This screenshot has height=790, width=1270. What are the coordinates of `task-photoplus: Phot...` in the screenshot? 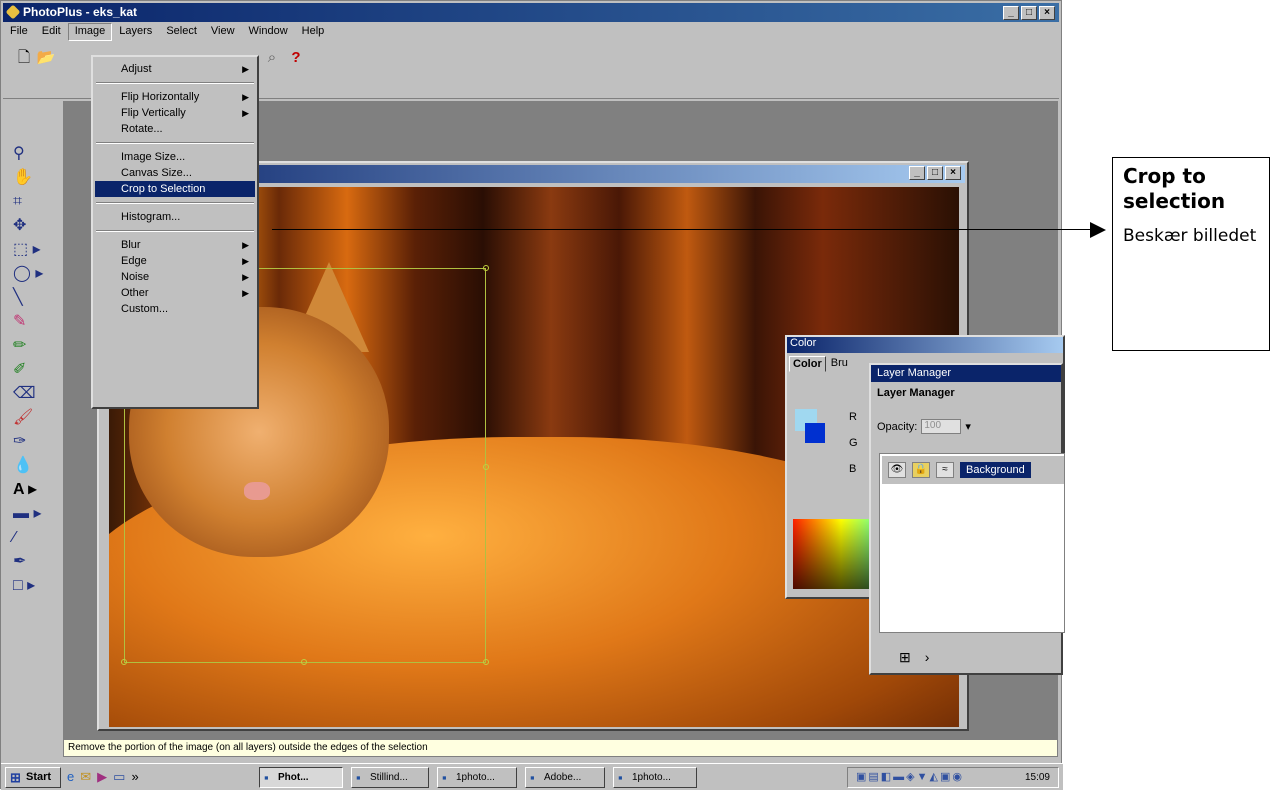 It's located at (301, 777).